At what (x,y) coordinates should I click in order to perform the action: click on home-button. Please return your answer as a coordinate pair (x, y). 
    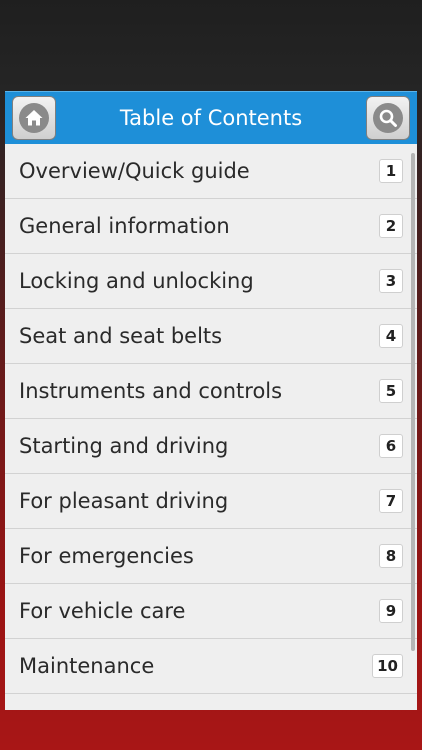
    Looking at the image, I should click on (34, 118).